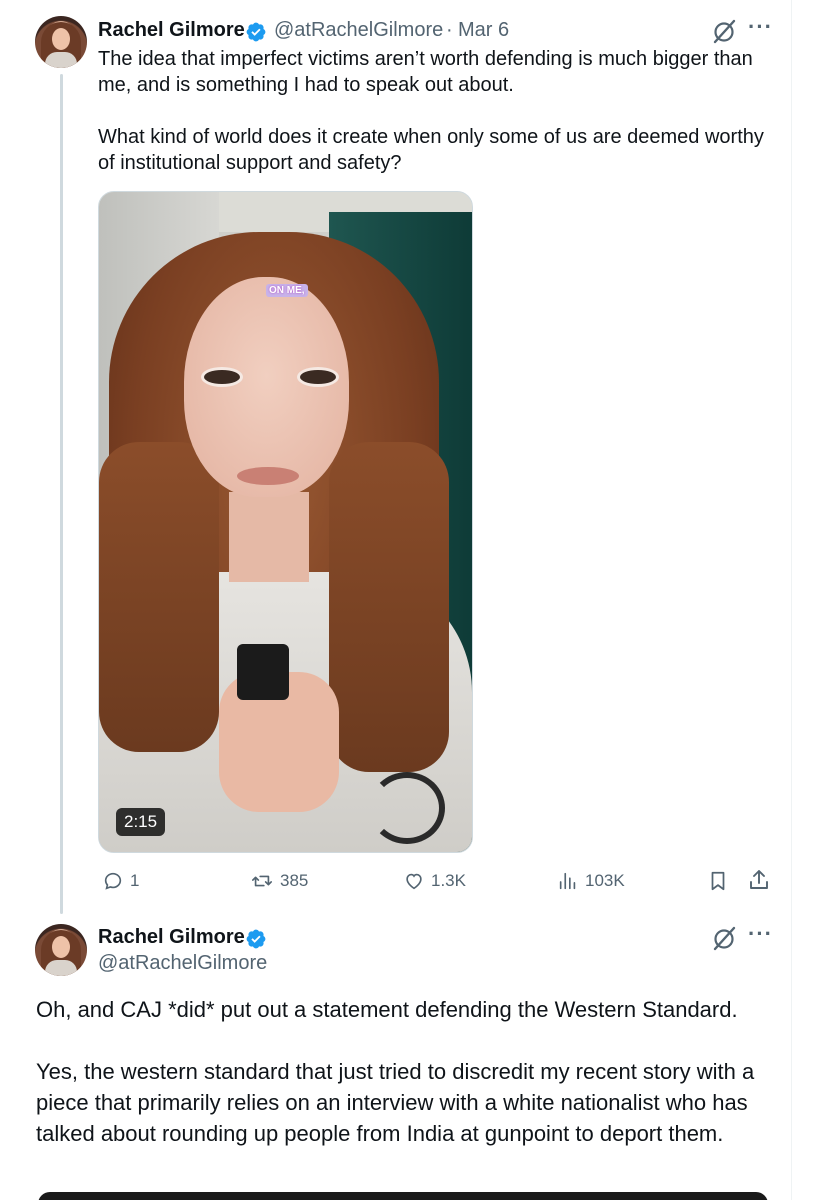 The width and height of the screenshot is (825, 1200). Describe the element at coordinates (135, 880) in the screenshot. I see `reply-count: 1` at that location.